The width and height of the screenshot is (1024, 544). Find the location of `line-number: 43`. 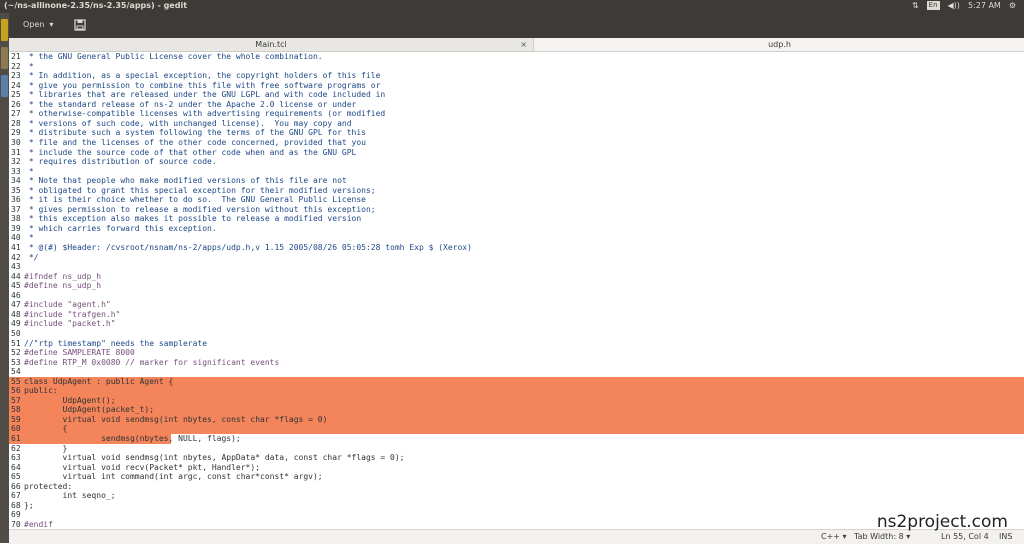

line-number: 43 is located at coordinates (20, 267).